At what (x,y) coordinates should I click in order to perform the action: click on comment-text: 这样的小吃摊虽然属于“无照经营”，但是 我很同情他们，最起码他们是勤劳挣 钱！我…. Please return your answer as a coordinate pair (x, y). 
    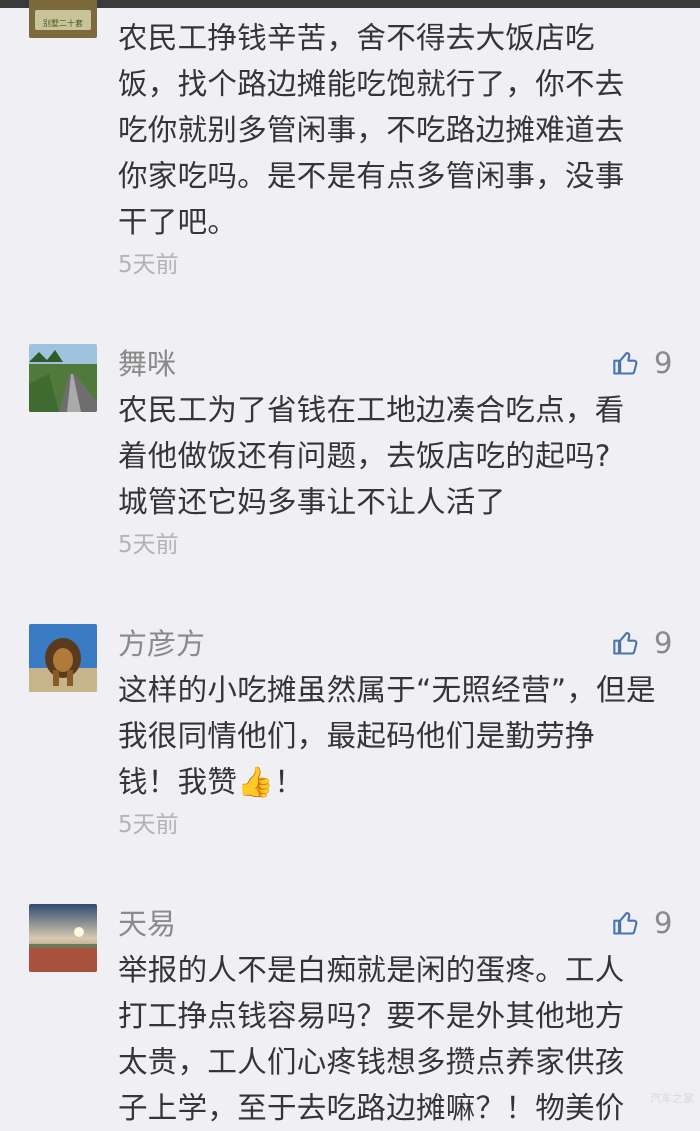
    Looking at the image, I should click on (387, 736).